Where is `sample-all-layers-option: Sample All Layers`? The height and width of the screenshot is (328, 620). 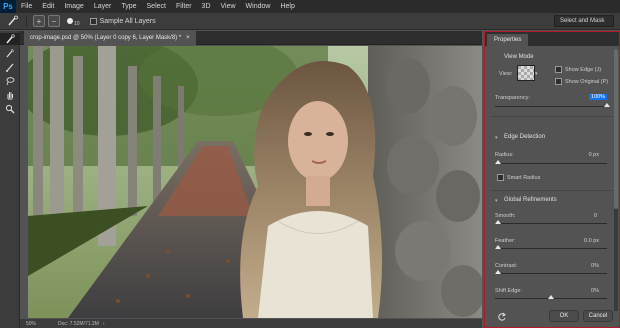 sample-all-layers-option: Sample All Layers is located at coordinates (122, 21).